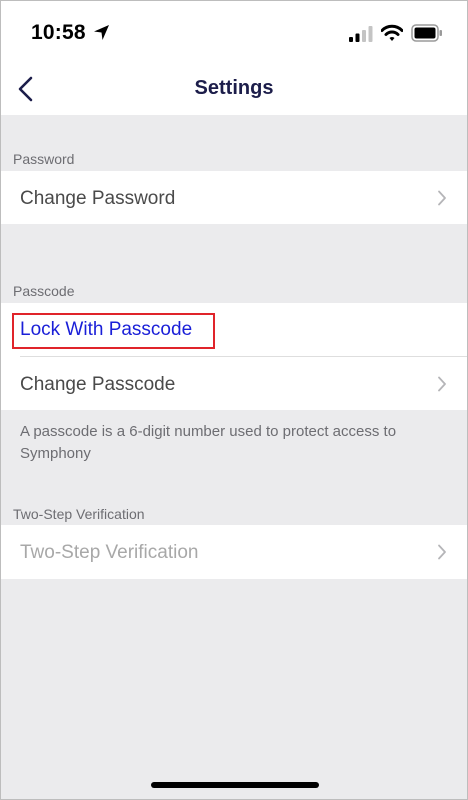  What do you see at coordinates (44, 291) in the screenshot?
I see `section-header-passcode: Passcode` at bounding box center [44, 291].